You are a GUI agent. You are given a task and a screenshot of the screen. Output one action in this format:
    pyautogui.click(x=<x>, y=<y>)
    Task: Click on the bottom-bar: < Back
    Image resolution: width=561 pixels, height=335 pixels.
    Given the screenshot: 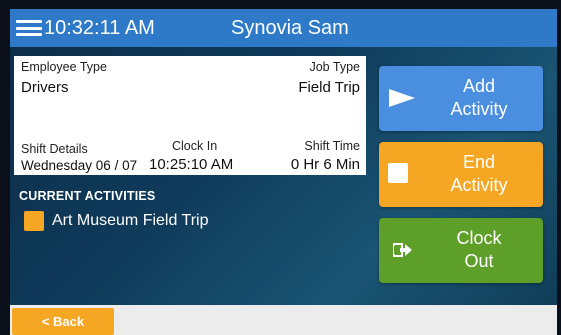 What is the action you would take?
    pyautogui.click(x=283, y=320)
    